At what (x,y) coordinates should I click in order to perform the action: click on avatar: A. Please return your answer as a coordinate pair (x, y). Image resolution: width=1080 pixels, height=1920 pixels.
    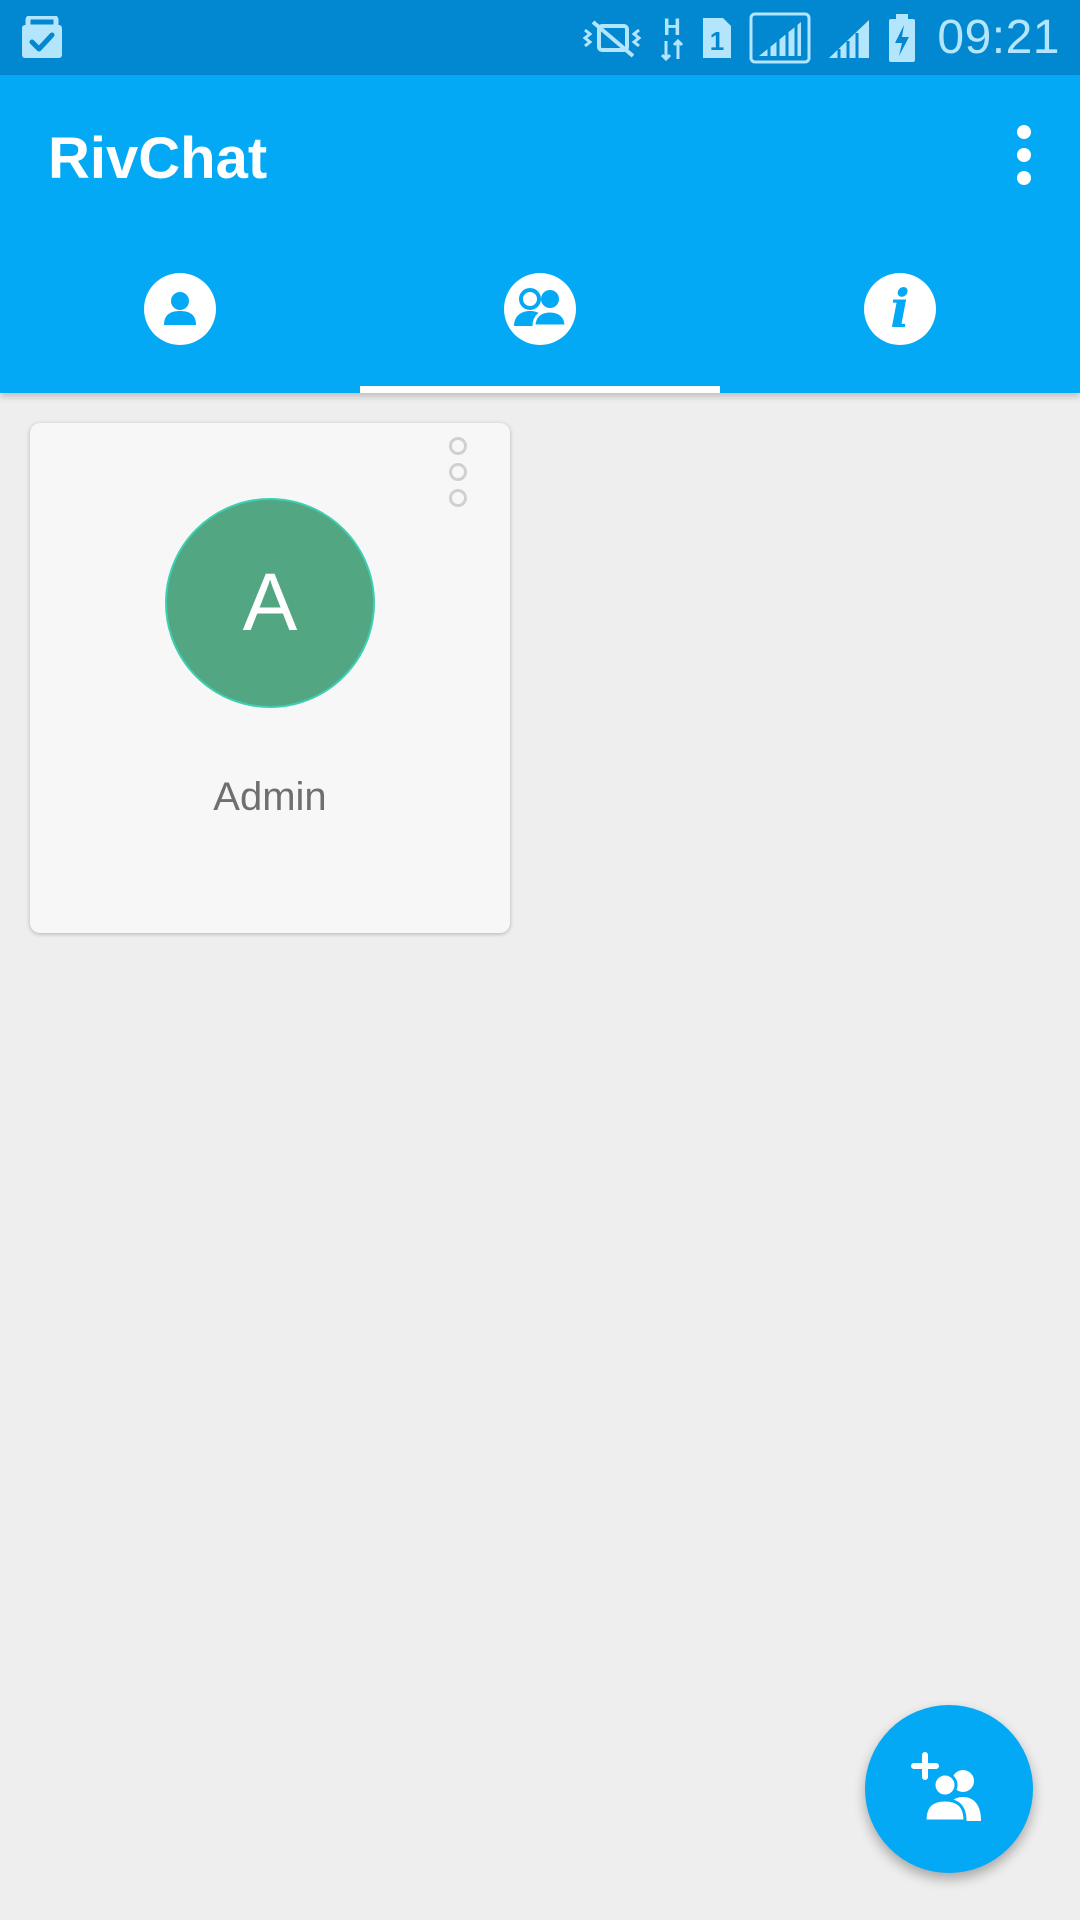
    Looking at the image, I should click on (270, 603).